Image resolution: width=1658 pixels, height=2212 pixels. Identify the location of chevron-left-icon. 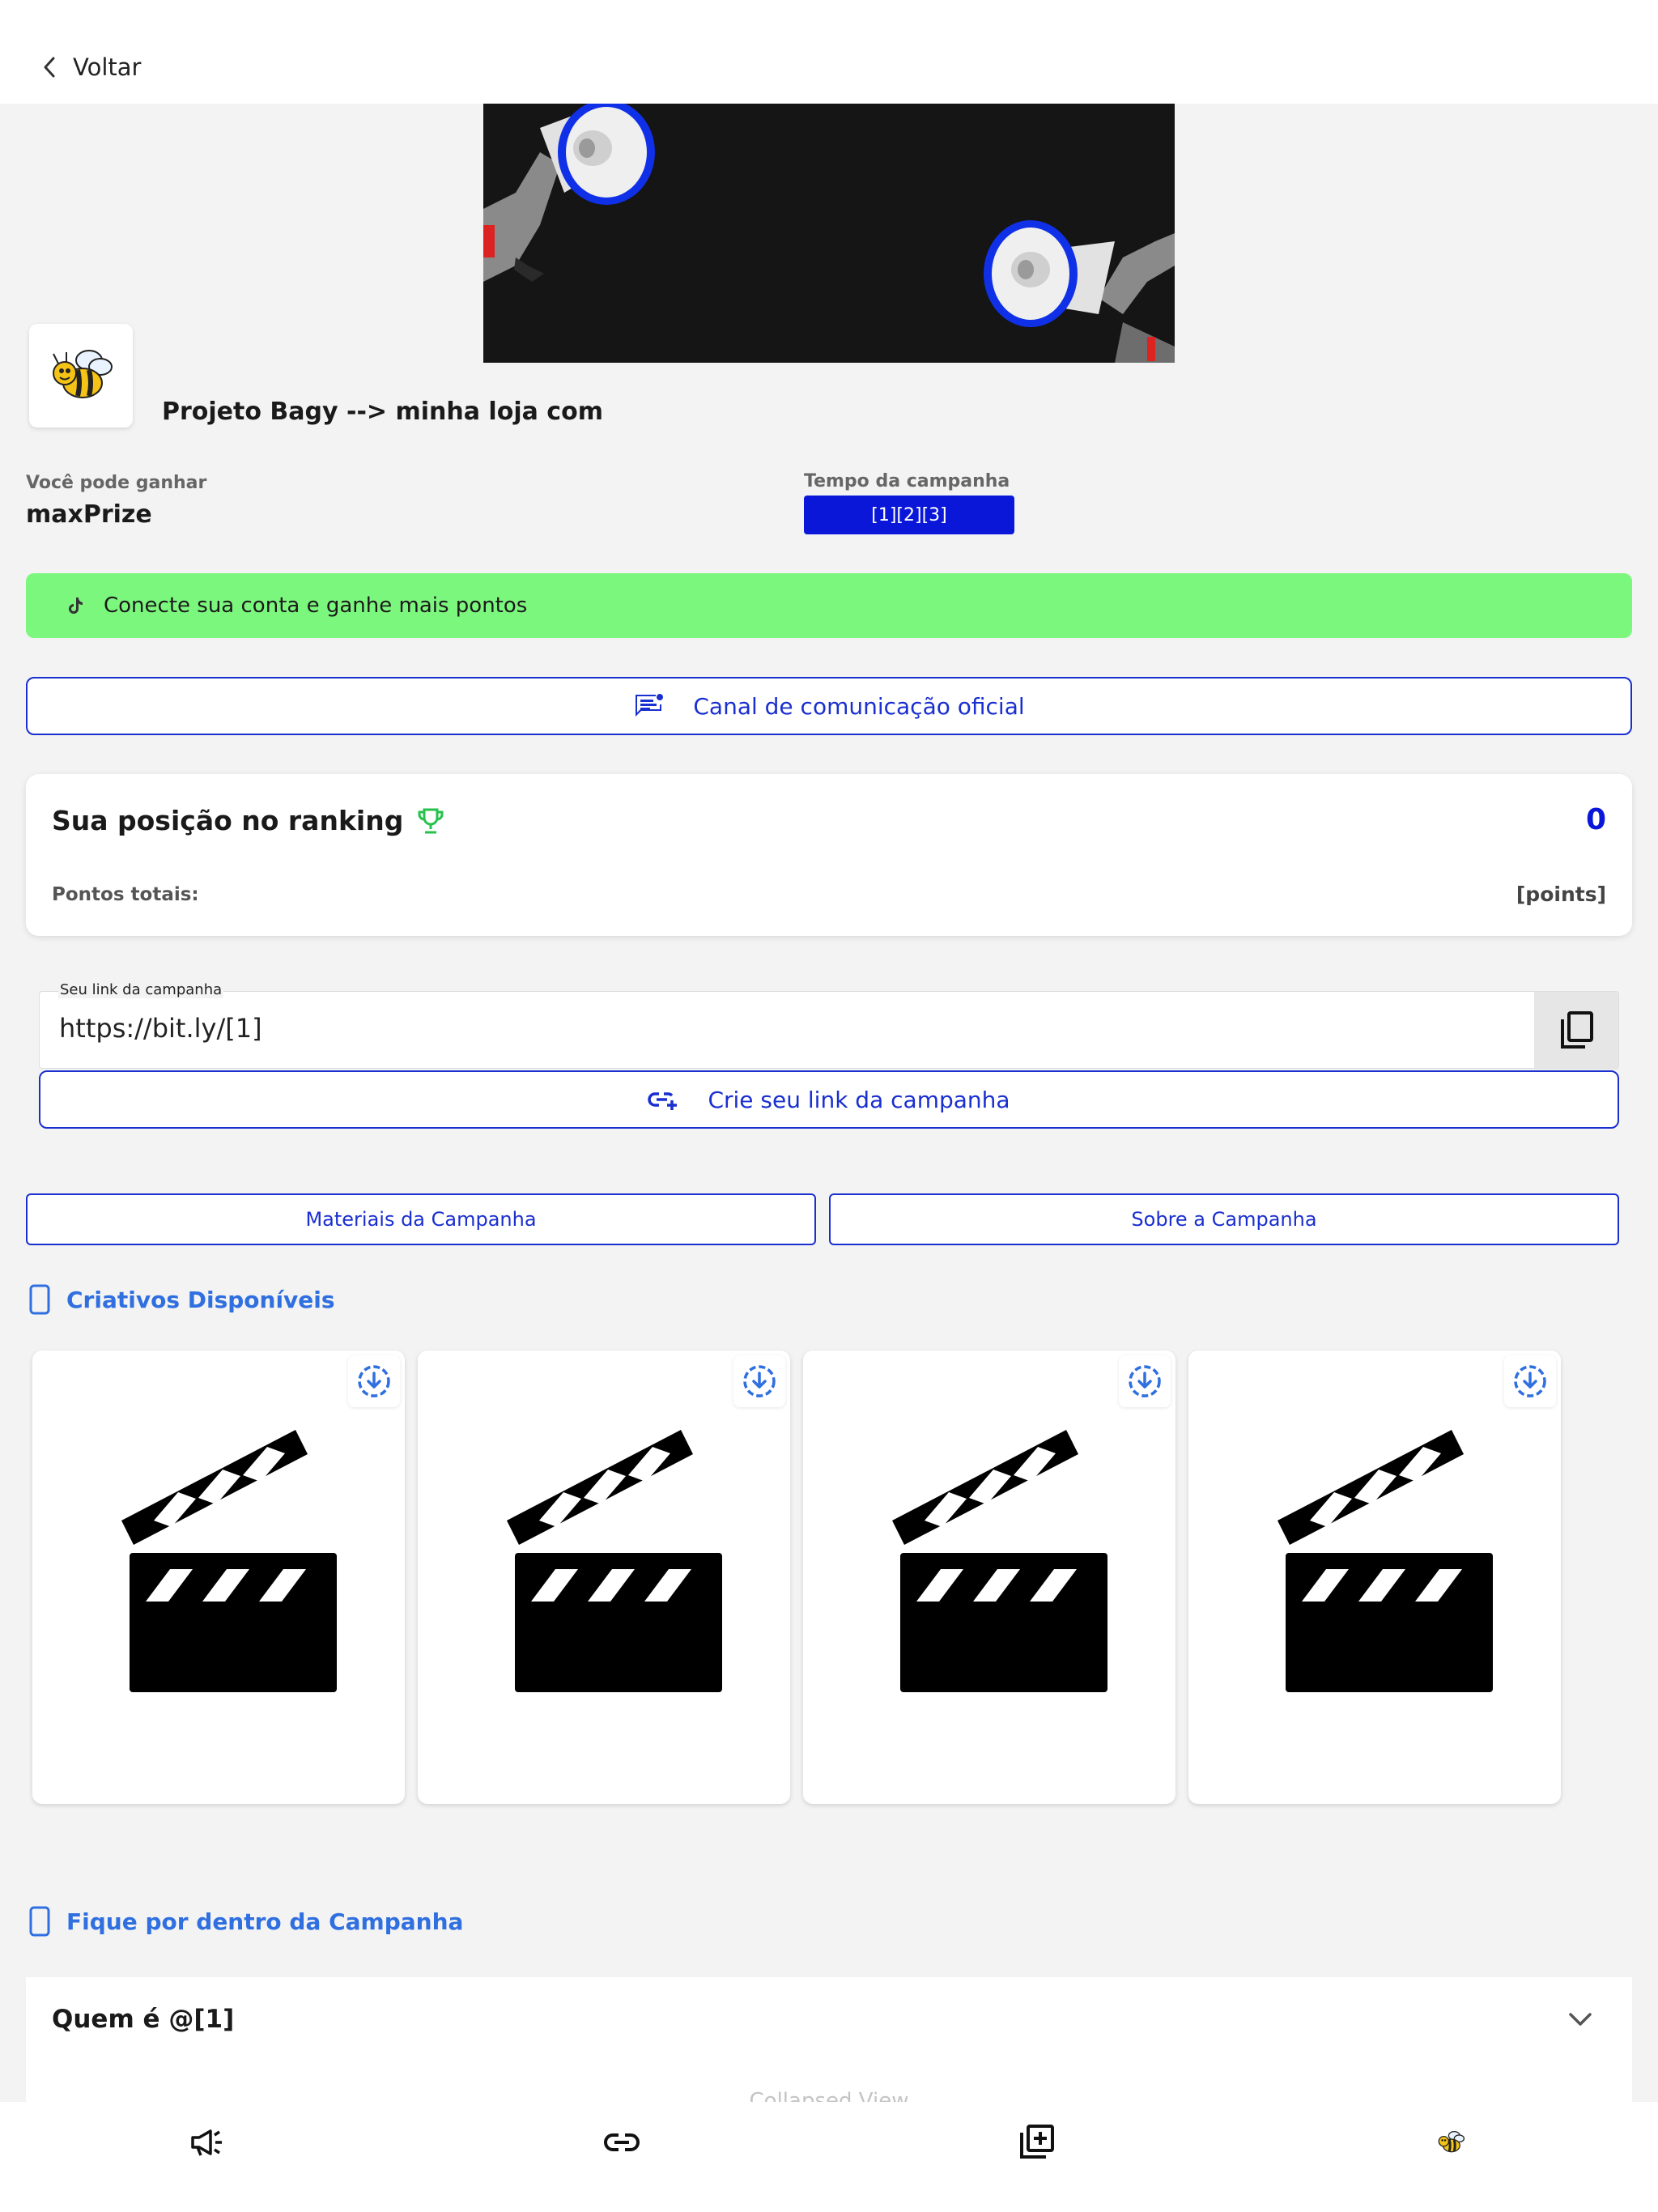
(49, 67).